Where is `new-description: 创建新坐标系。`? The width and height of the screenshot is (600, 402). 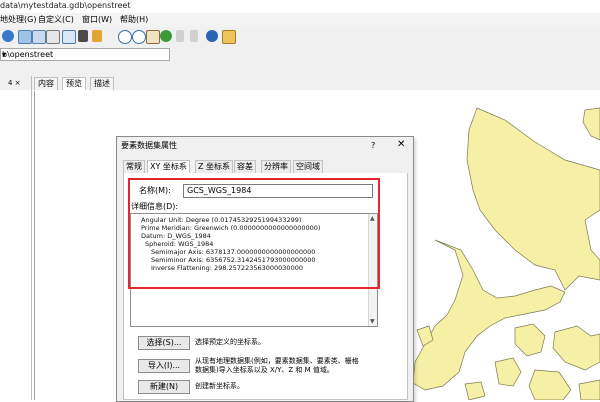 new-description: 创建新坐标系。 is located at coordinates (219, 386).